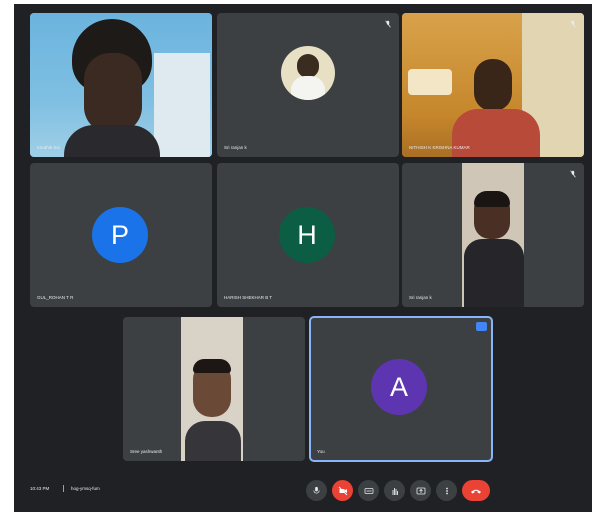 The height and width of the screenshot is (514, 594). I want to click on participant-tile-7: Sree yashwanth, so click(214, 389).